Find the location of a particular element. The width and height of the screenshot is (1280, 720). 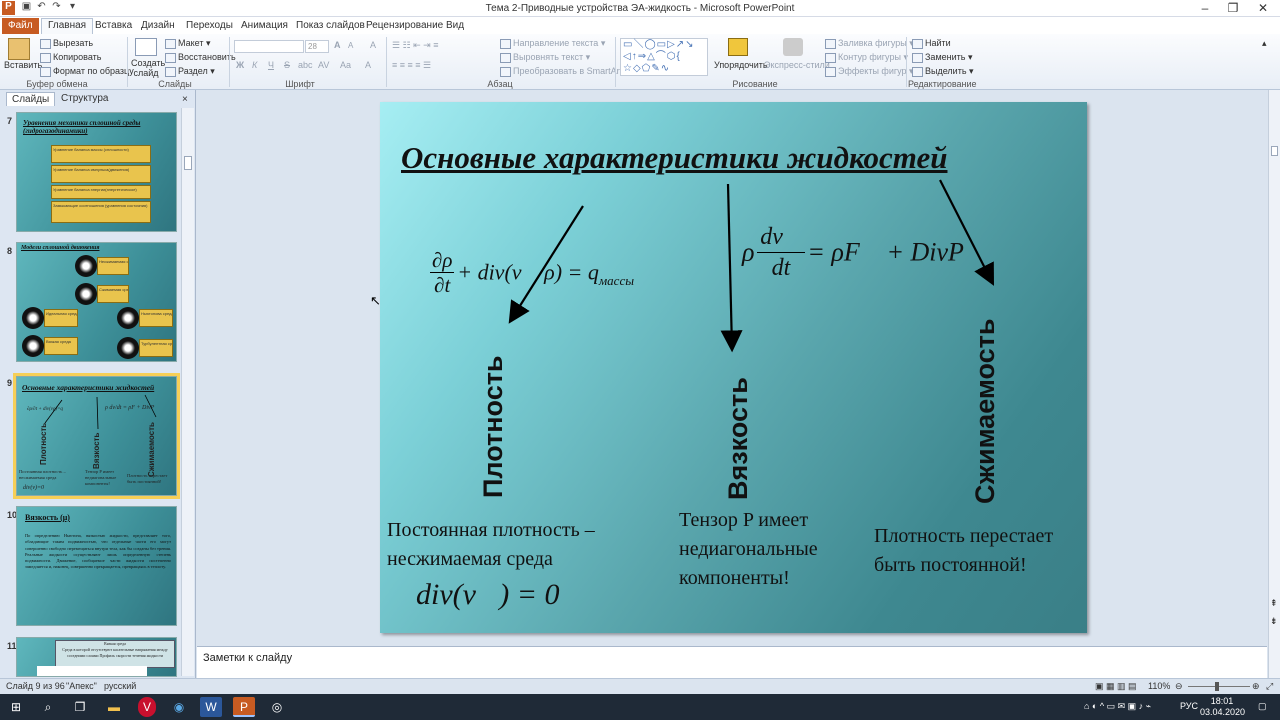

fit-slide-icon: ⤢ is located at coordinates (1269, 686).